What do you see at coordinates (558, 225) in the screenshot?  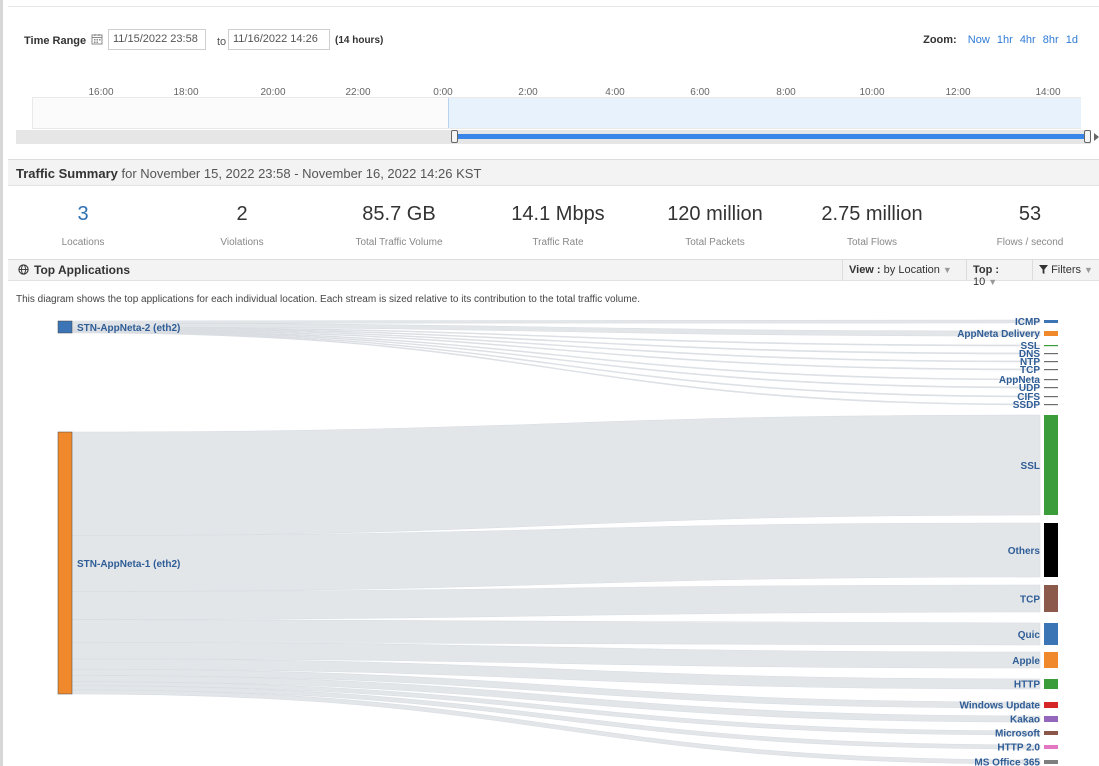 I see `metric-traffic-rate: 14.1 Mbps Traffic Rate` at bounding box center [558, 225].